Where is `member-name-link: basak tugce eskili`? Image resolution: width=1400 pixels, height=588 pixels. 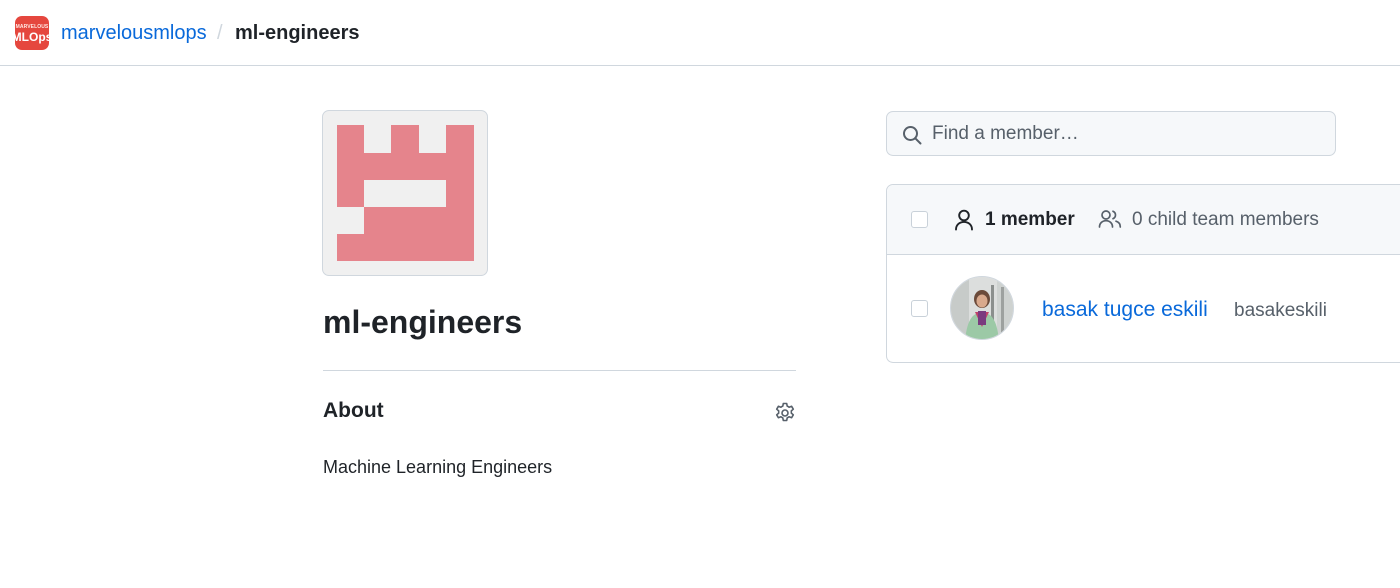
member-name-link: basak tugce eskili is located at coordinates (1125, 310).